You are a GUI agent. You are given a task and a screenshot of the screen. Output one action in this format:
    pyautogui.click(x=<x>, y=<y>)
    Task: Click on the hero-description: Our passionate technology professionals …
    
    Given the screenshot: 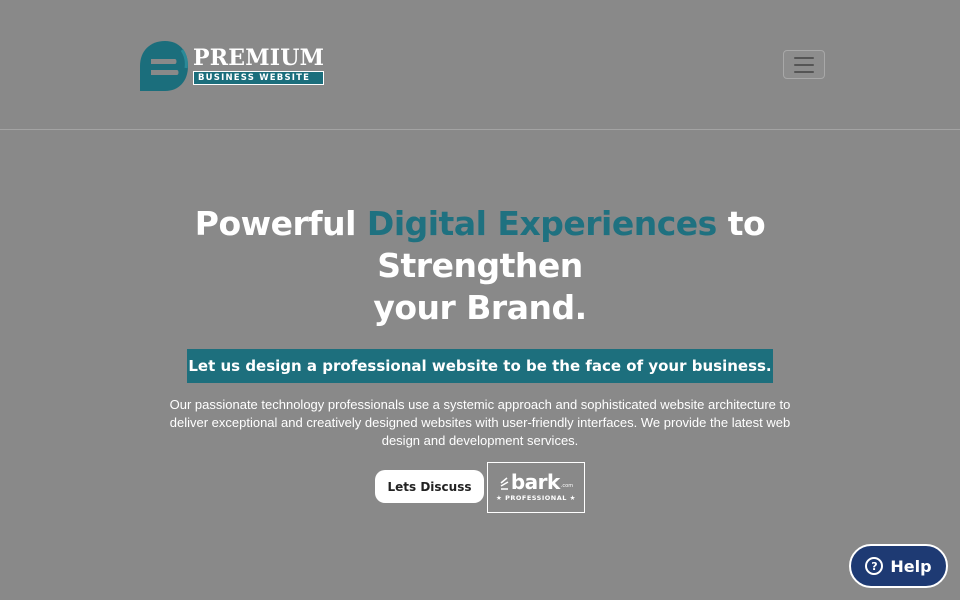 What is the action you would take?
    pyautogui.click(x=480, y=422)
    